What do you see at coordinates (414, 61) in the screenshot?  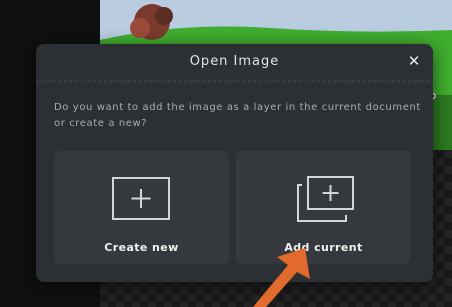 I see `close-icon: ✕` at bounding box center [414, 61].